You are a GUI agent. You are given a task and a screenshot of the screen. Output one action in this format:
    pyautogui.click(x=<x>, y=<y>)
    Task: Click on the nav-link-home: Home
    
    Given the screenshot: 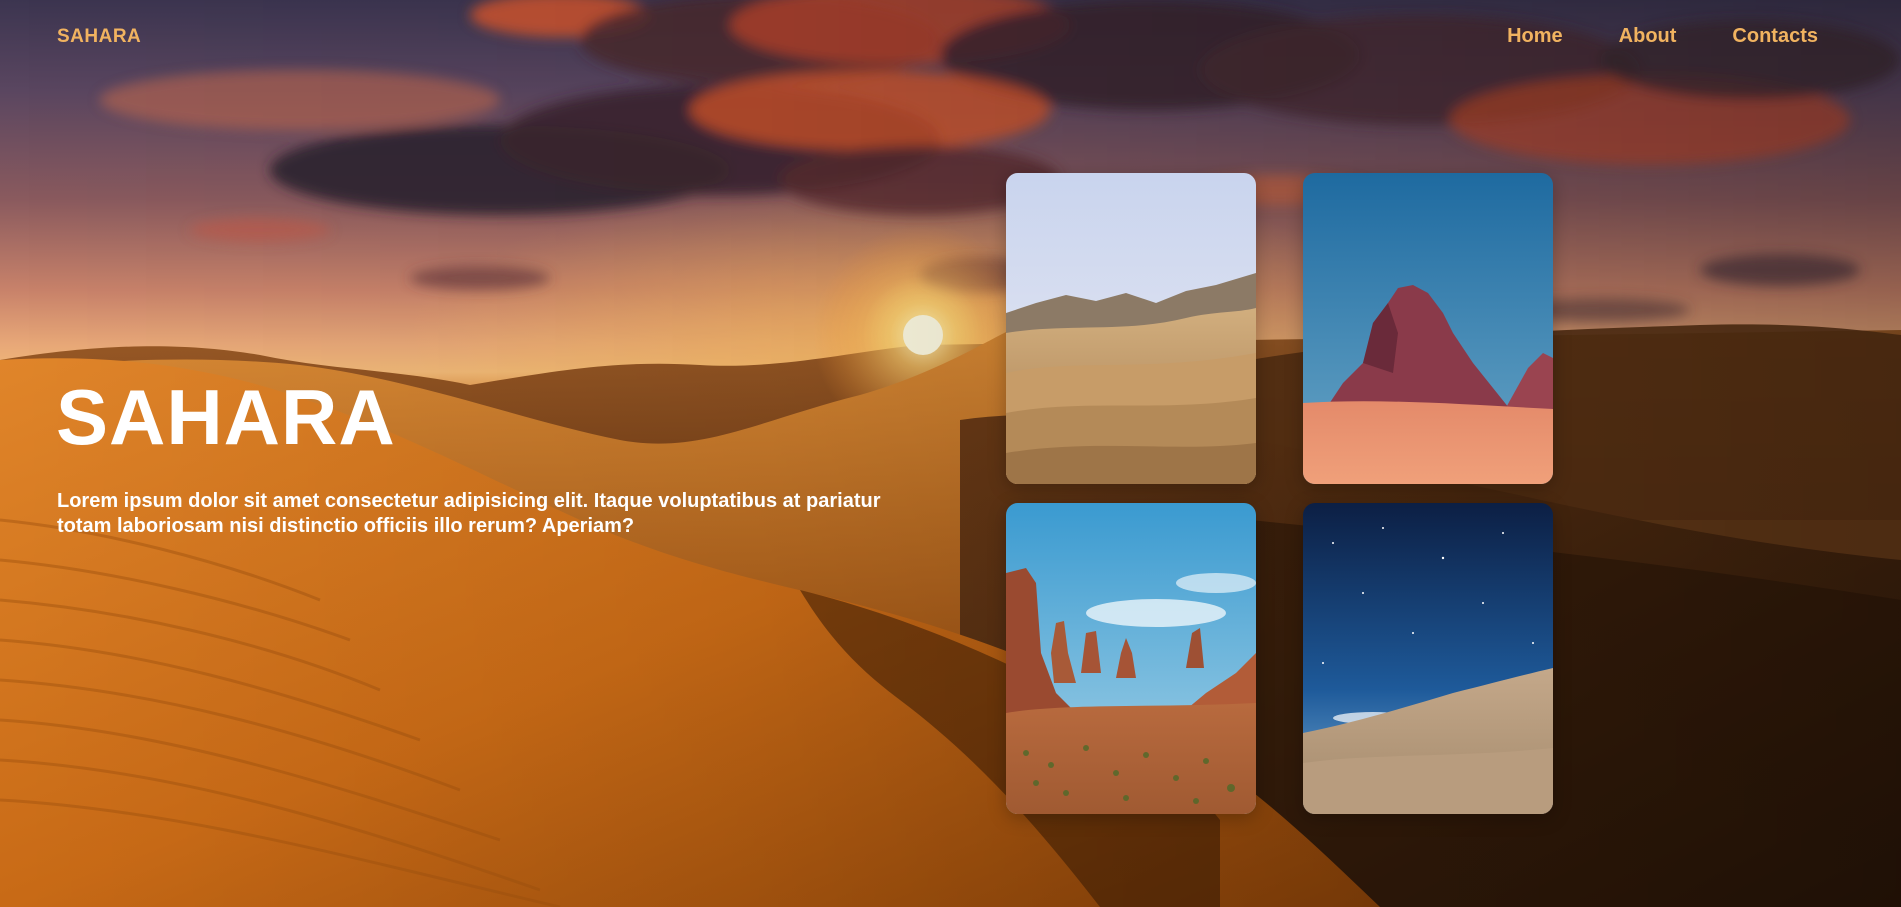 What is the action you would take?
    pyautogui.click(x=1535, y=36)
    